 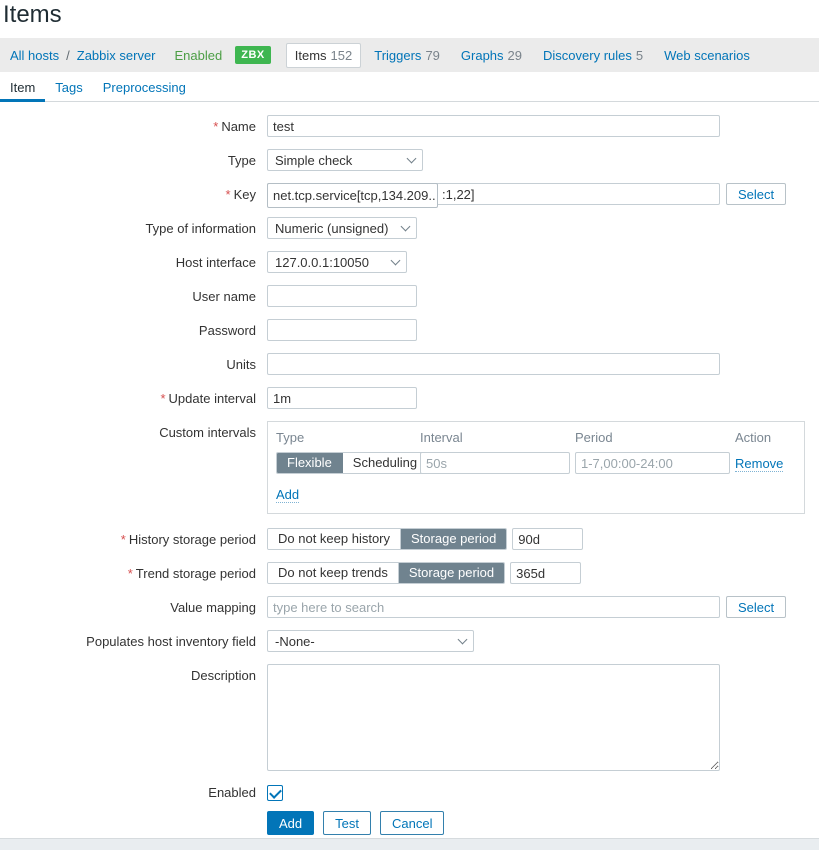 I want to click on row-user-name: User name, so click(x=409, y=296).